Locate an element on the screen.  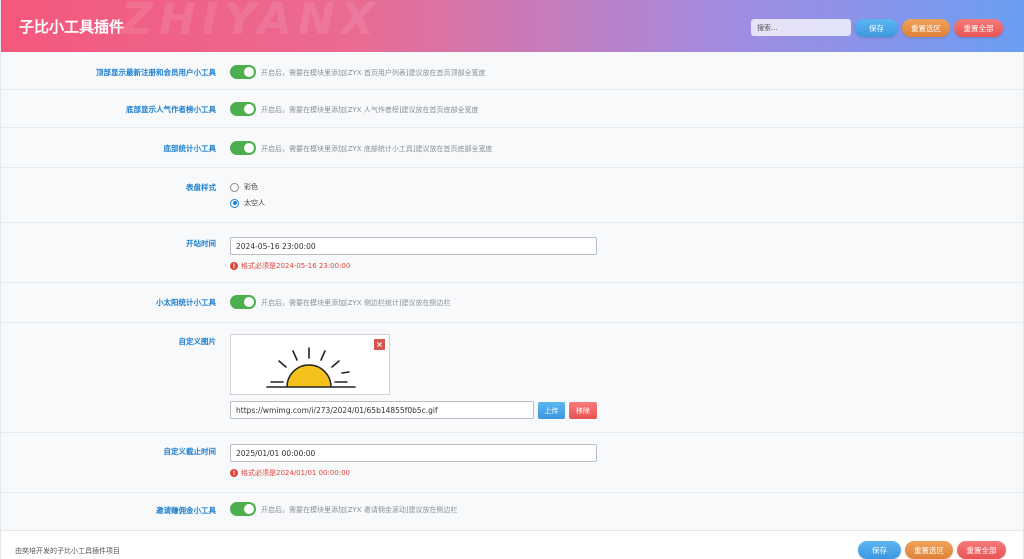
footer-reset-section-button: 重置选区 is located at coordinates (929, 550).